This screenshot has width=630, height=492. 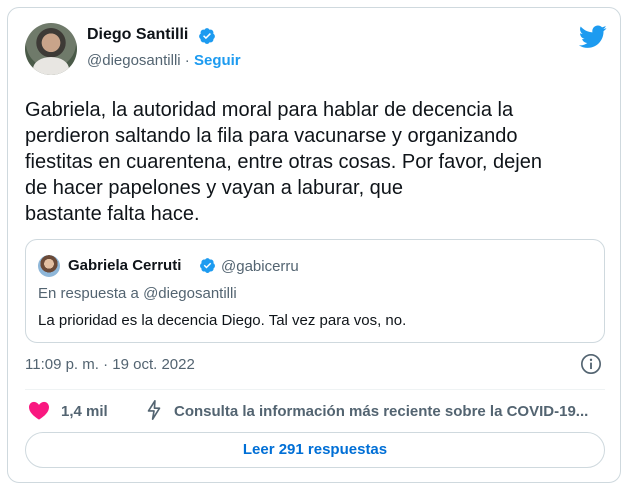 I want to click on follow-button: Seguir, so click(x=217, y=60).